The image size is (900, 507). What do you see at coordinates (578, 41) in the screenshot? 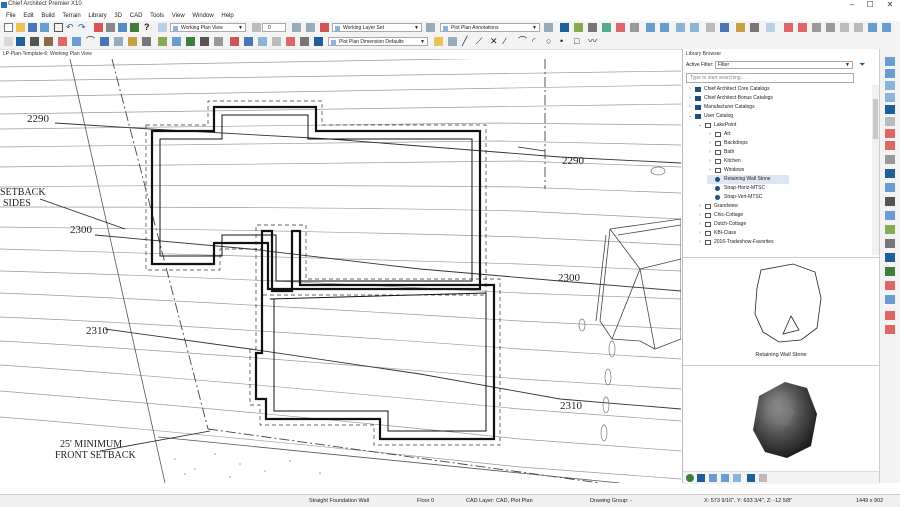
I see `box-tool-icon: □` at bounding box center [578, 41].